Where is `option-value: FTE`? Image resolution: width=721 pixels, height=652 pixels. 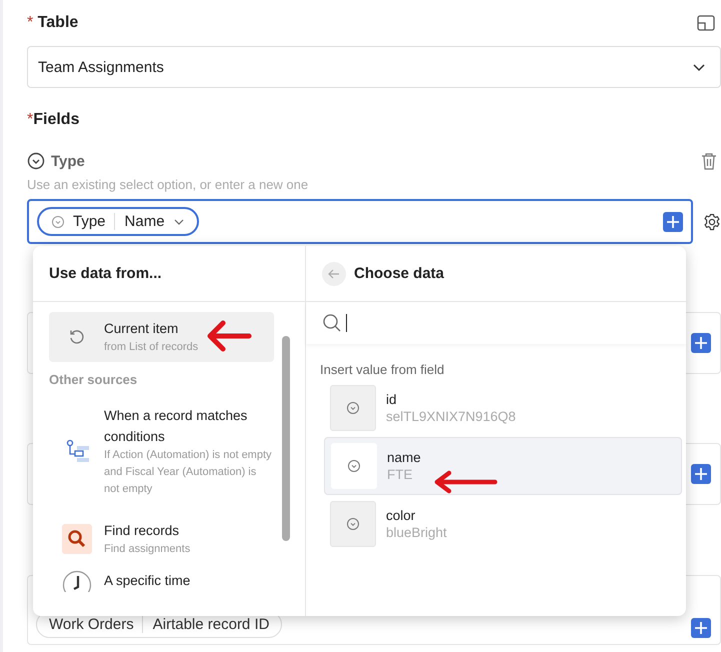
option-value: FTE is located at coordinates (400, 474).